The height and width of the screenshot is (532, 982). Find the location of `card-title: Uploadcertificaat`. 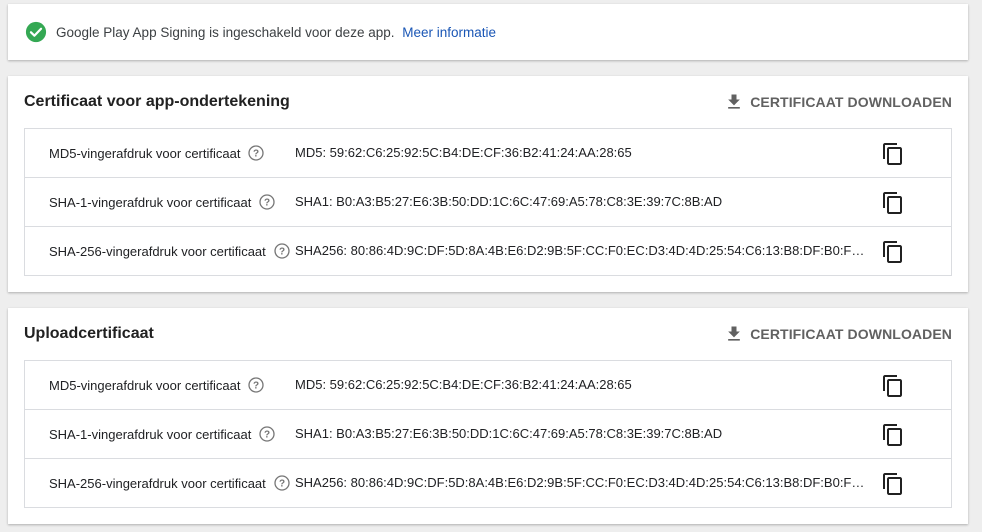

card-title: Uploadcertificaat is located at coordinates (89, 333).